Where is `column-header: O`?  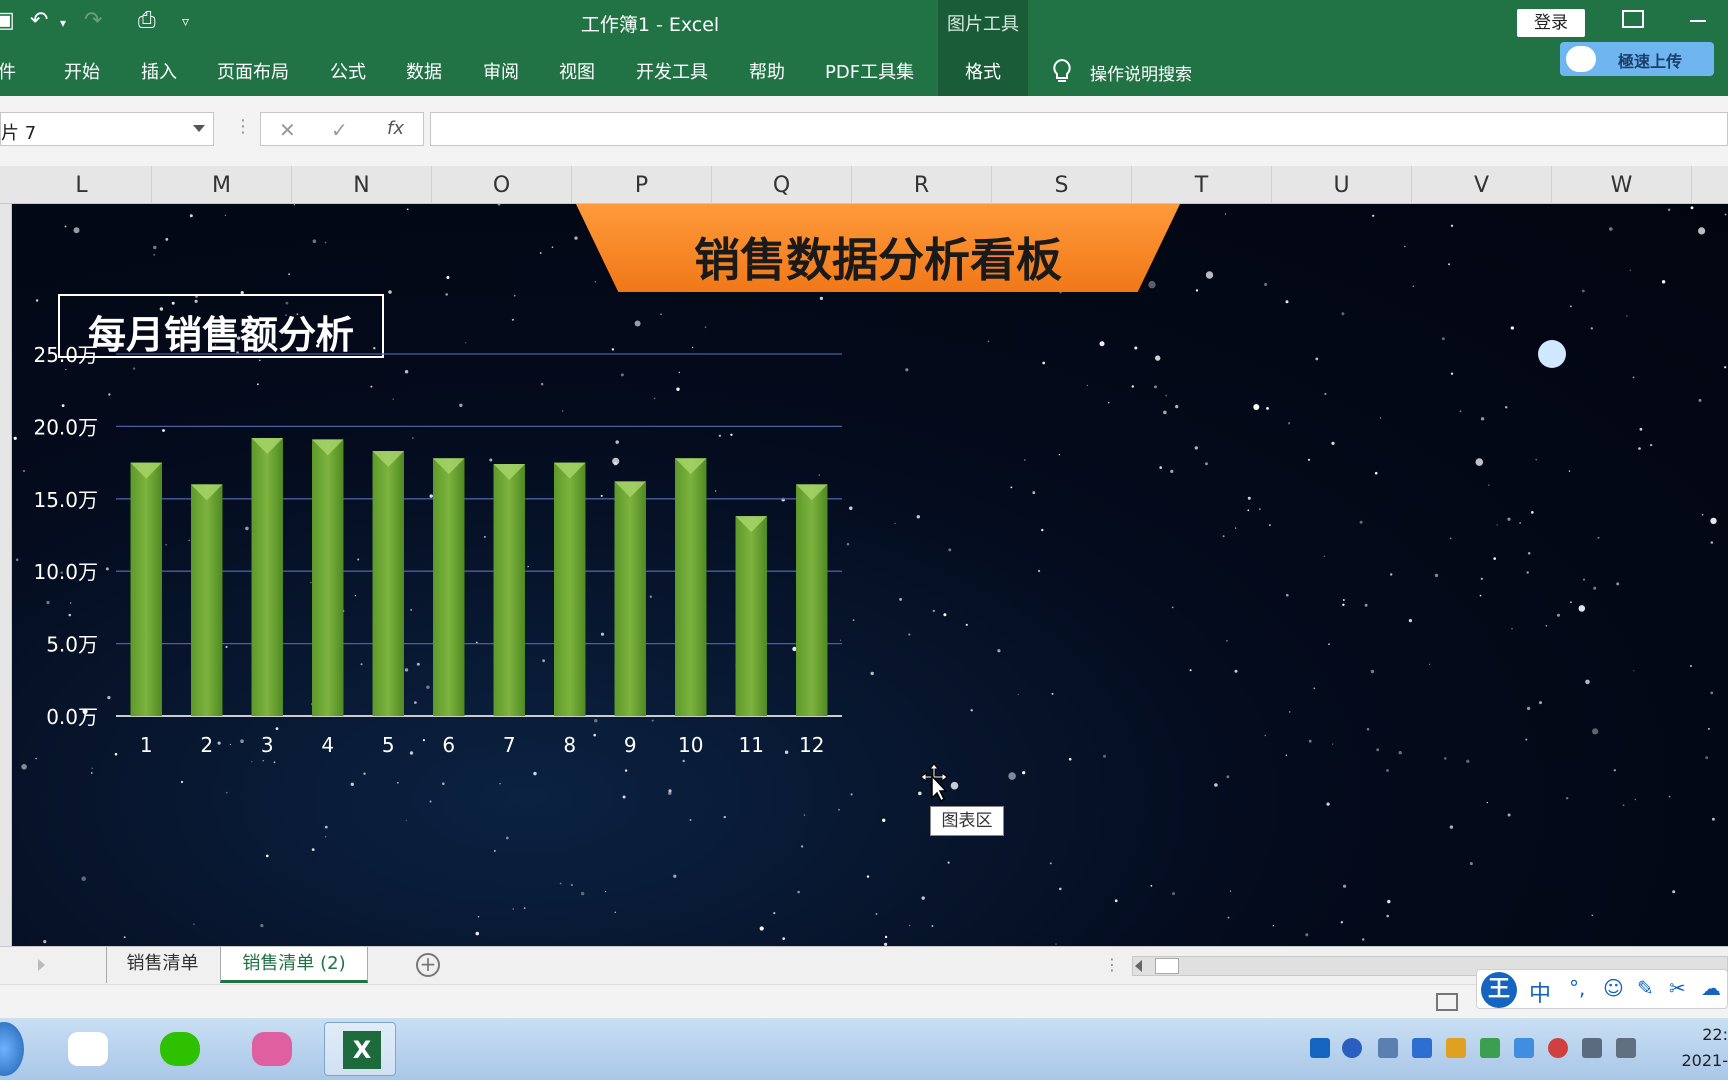
column-header: O is located at coordinates (502, 185).